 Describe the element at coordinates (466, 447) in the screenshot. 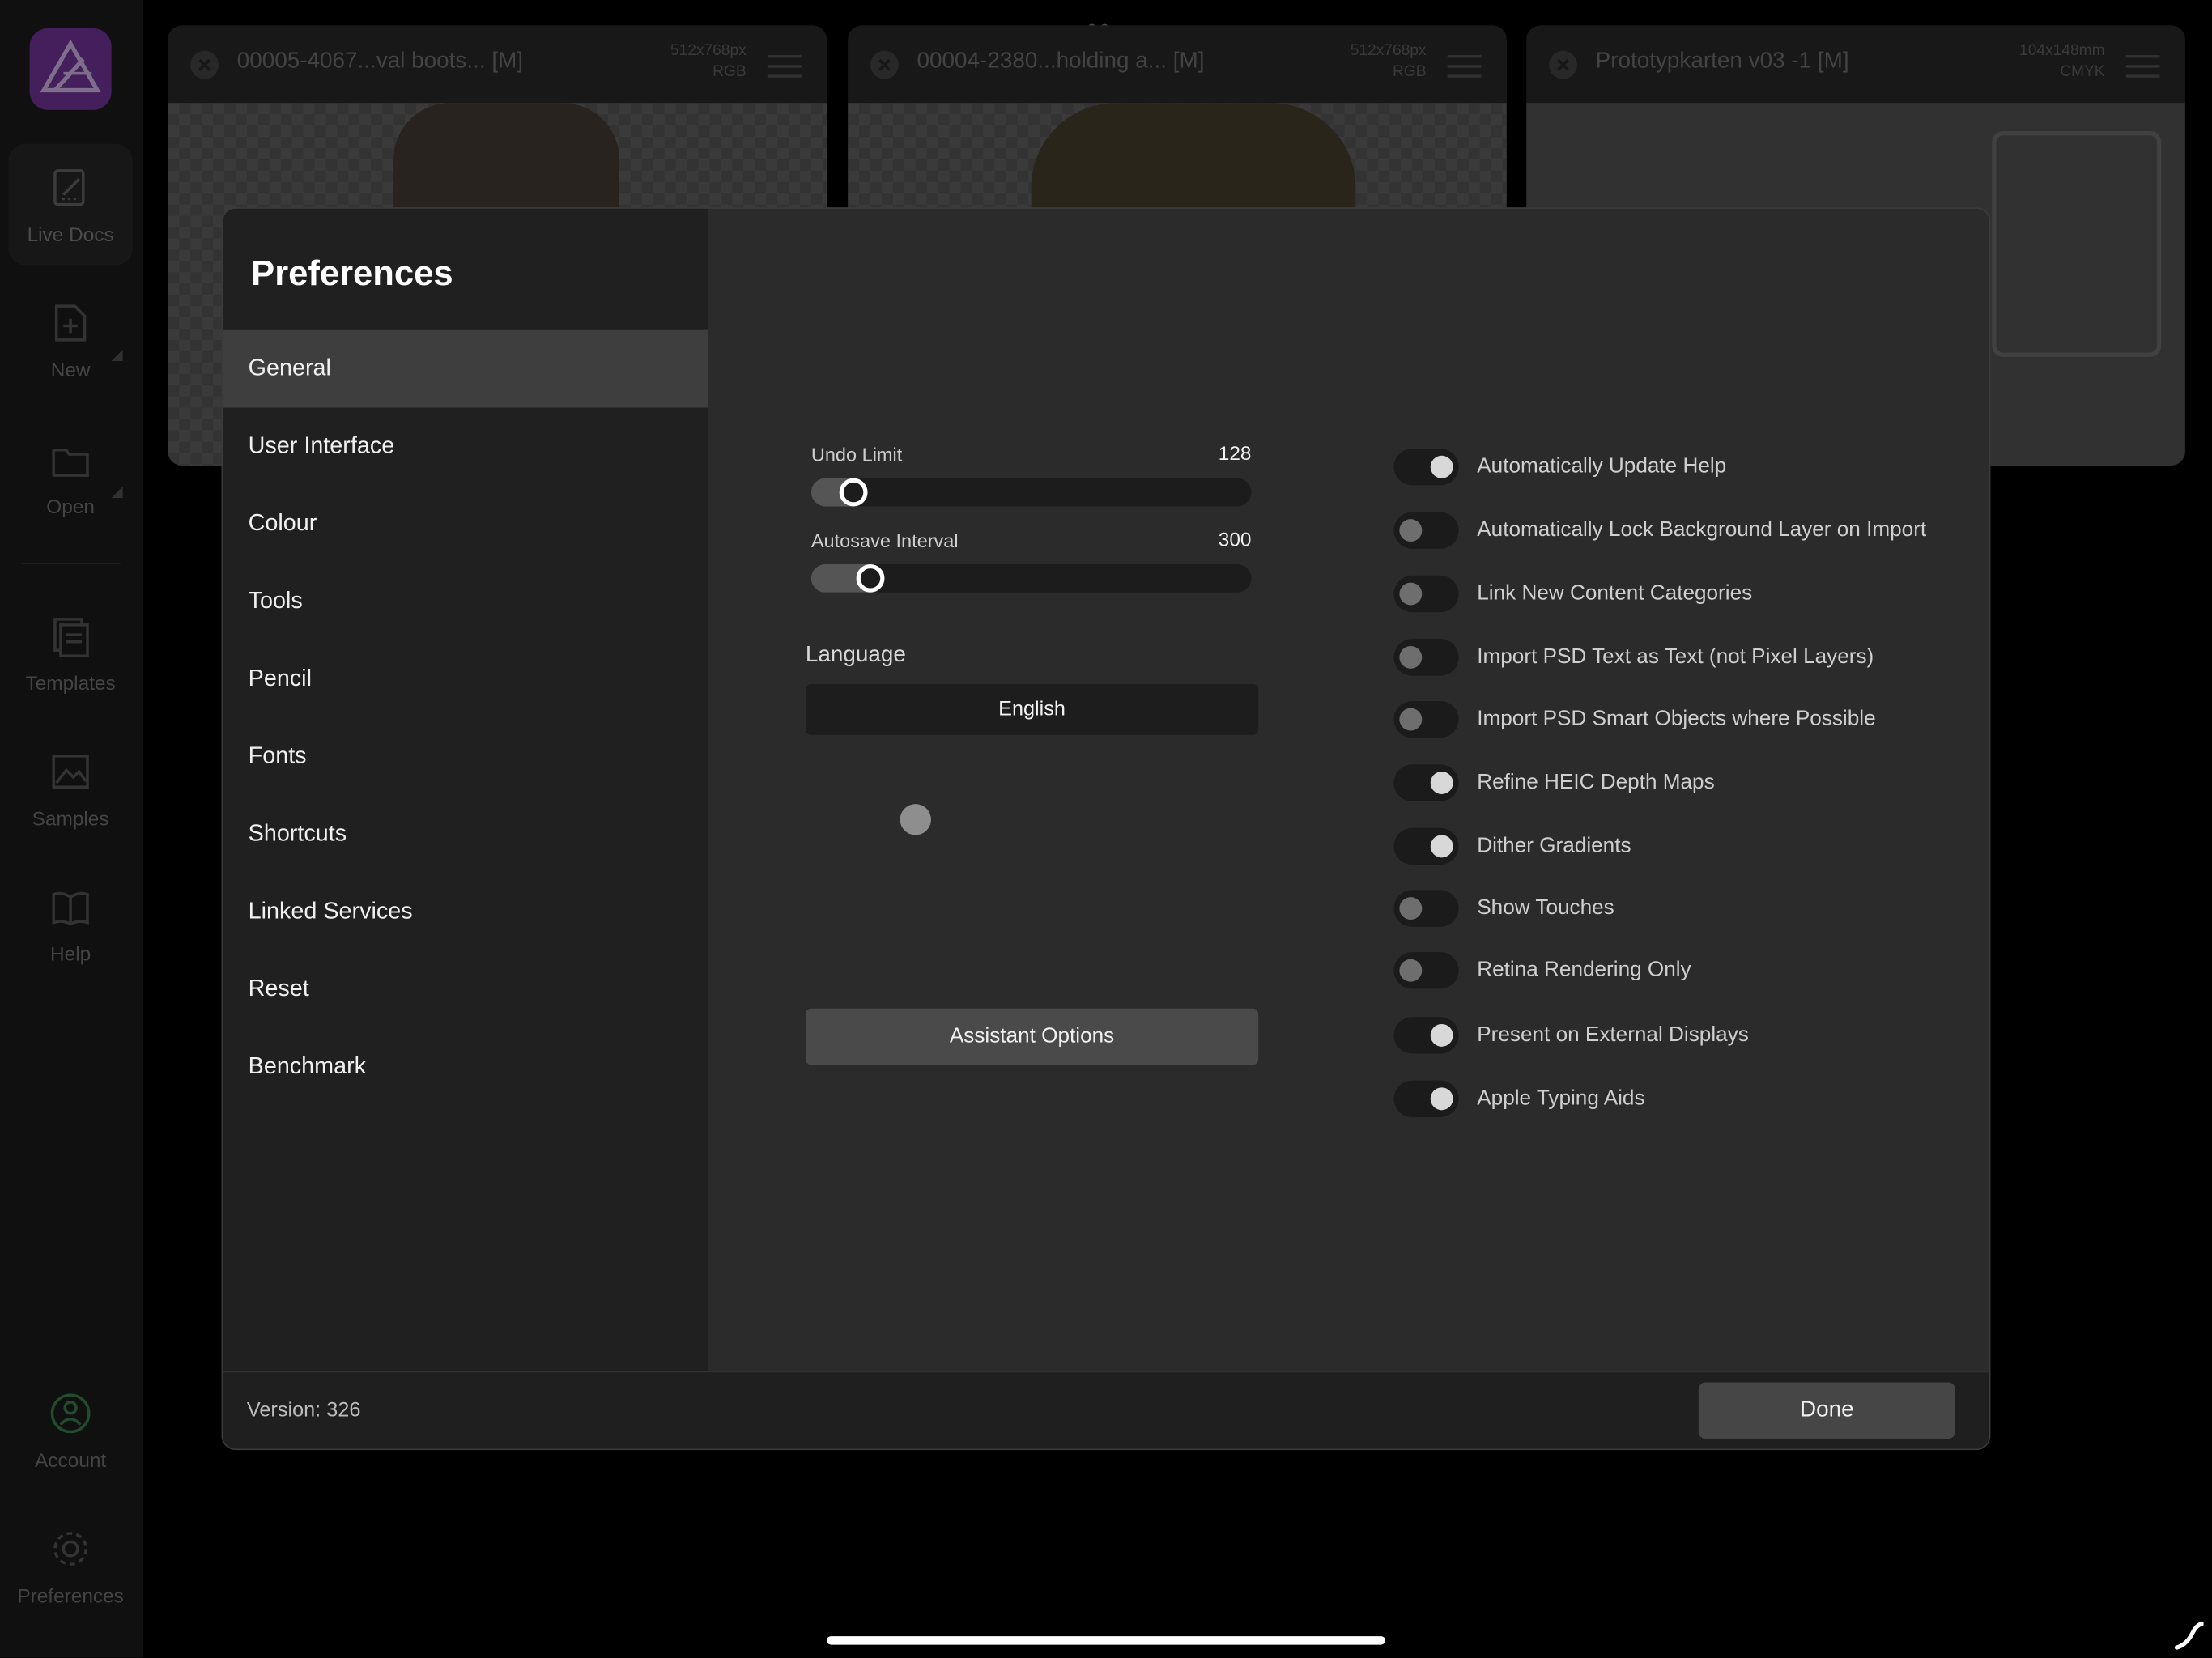

I see `category-user-interface: User Interface` at that location.